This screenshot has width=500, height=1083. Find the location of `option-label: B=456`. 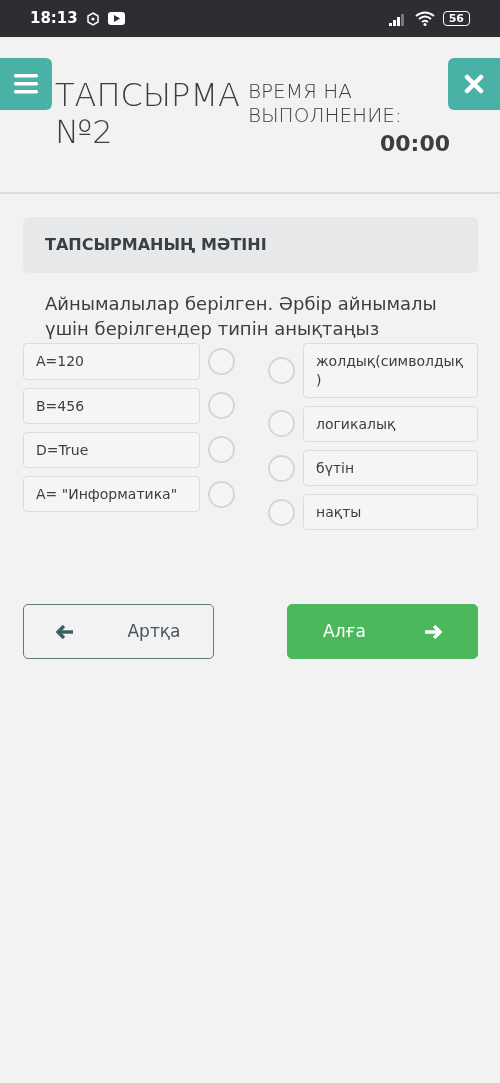

option-label: B=456 is located at coordinates (111, 405).